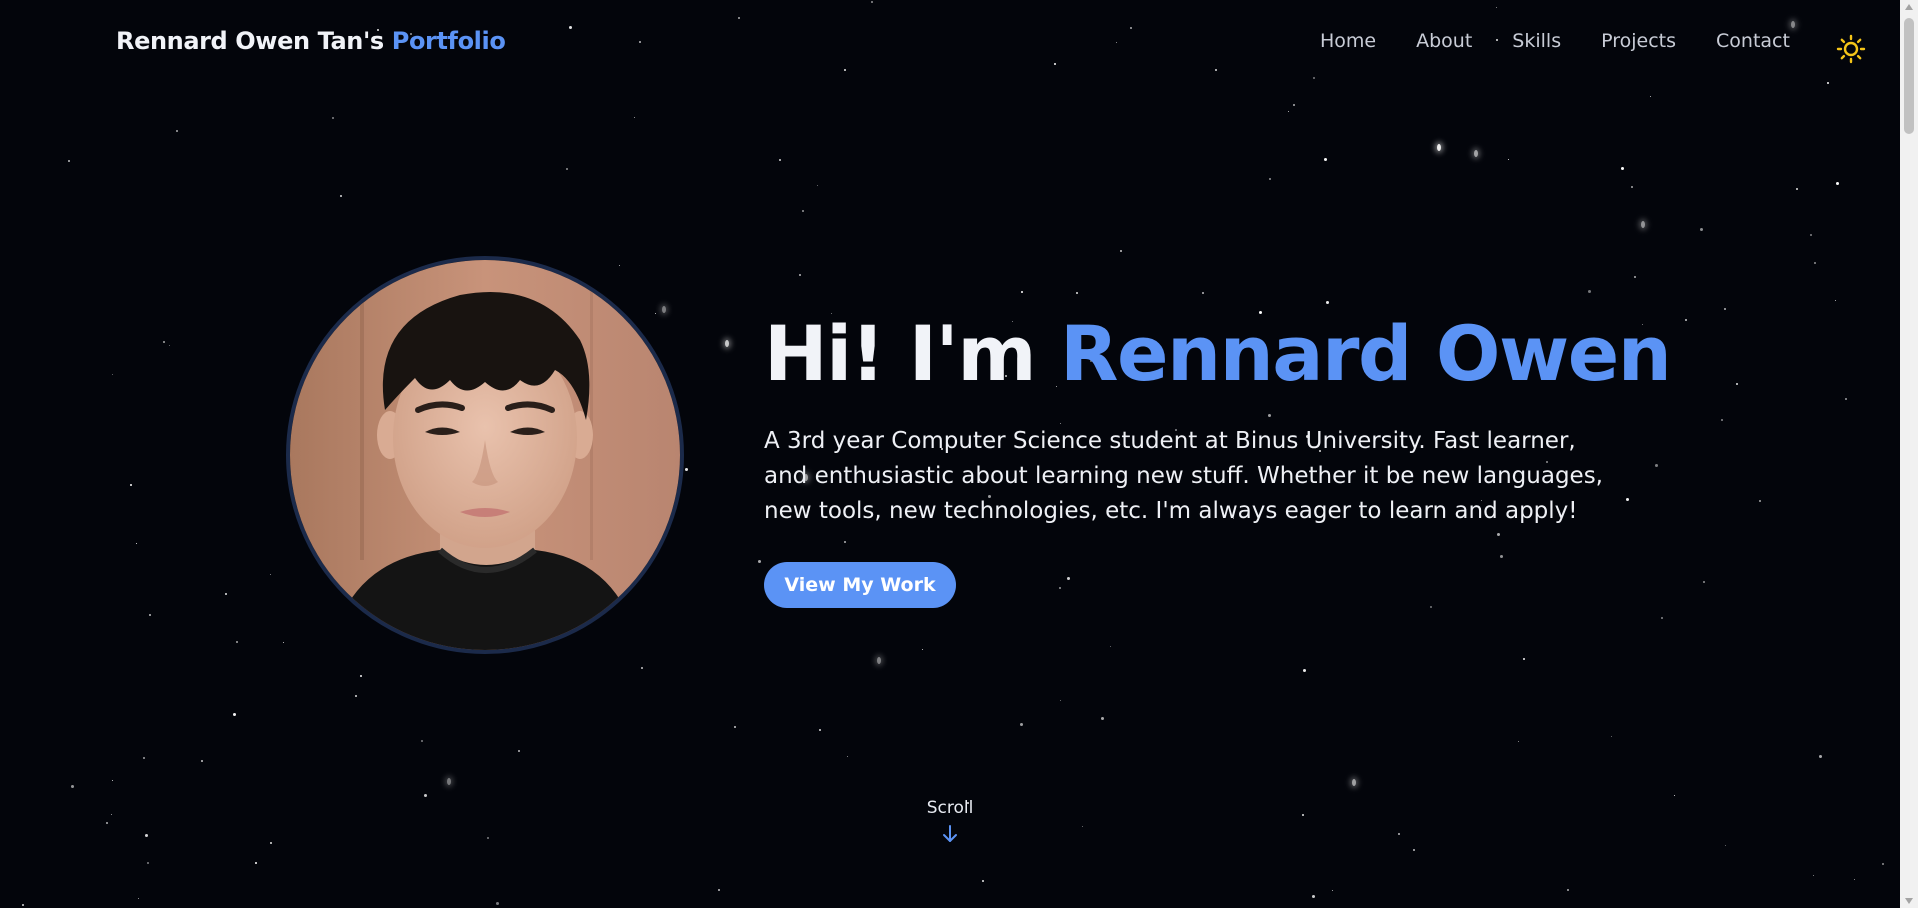 The height and width of the screenshot is (908, 1918). I want to click on view-my-work-button: View My Work, so click(860, 585).